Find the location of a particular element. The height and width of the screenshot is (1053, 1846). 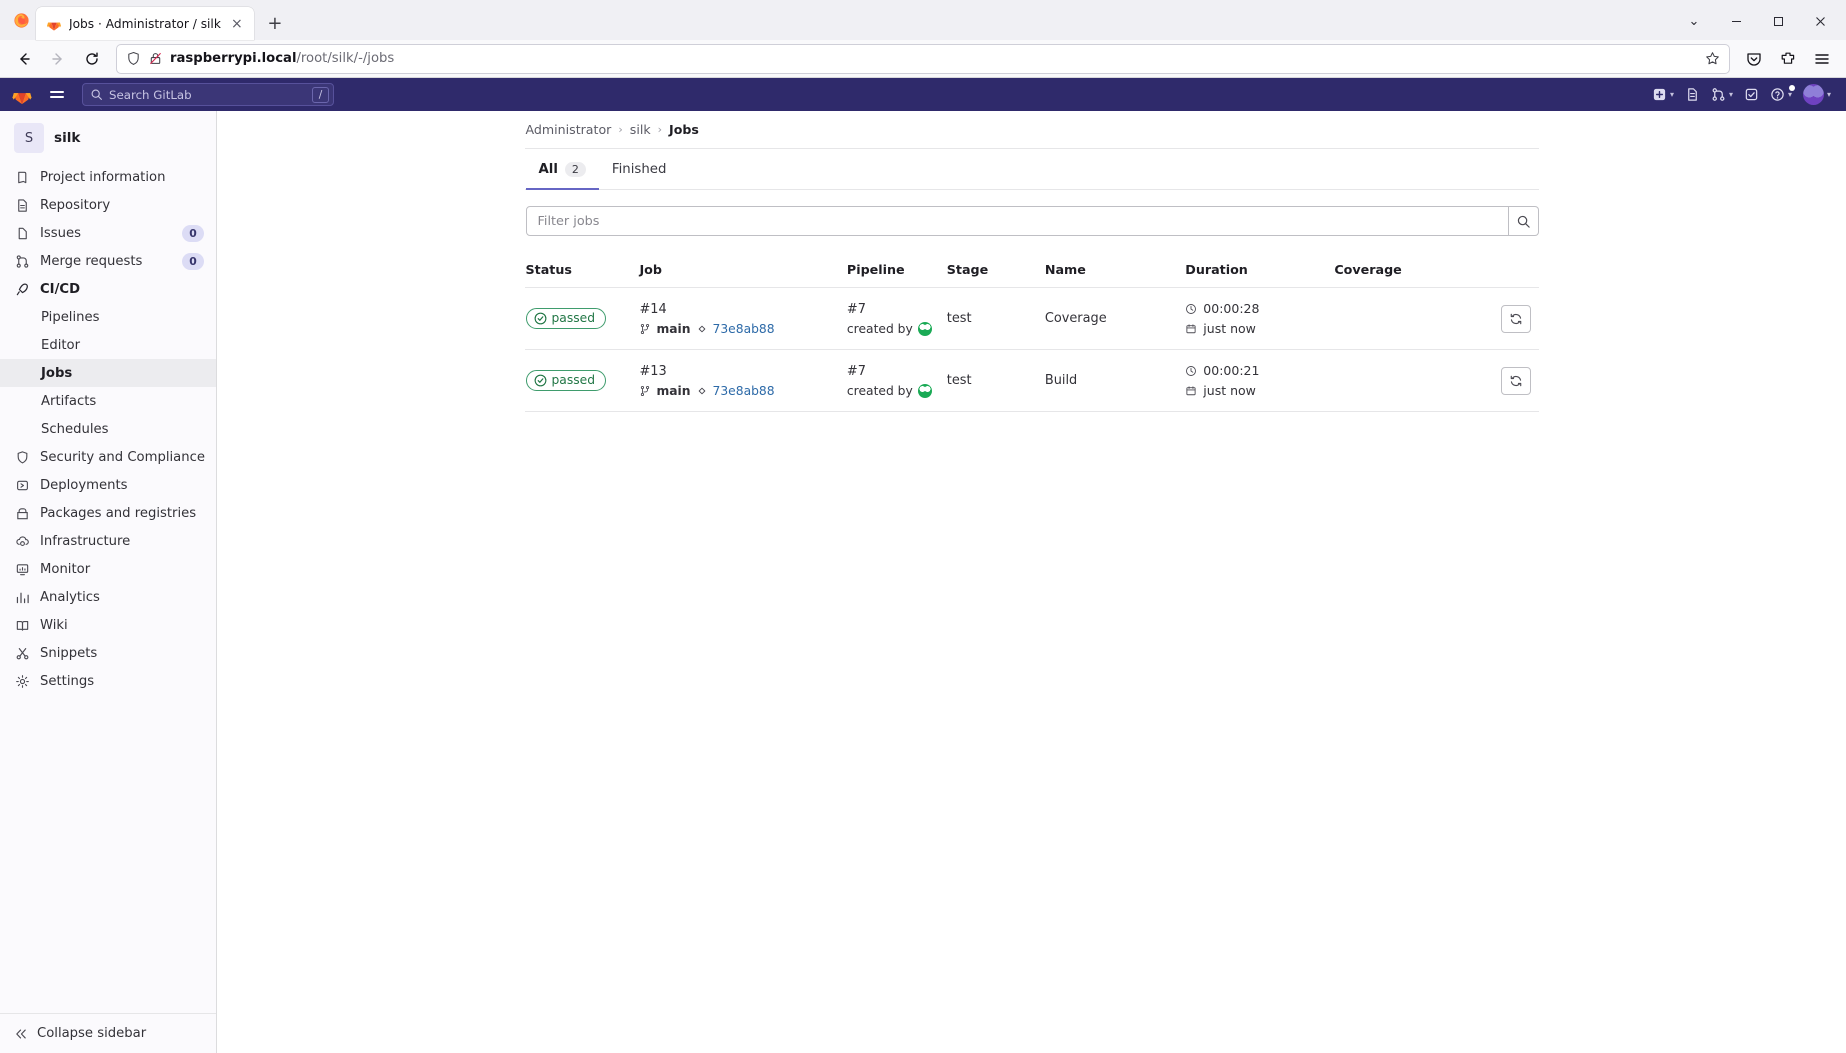

new-tab-button: + is located at coordinates (275, 23).